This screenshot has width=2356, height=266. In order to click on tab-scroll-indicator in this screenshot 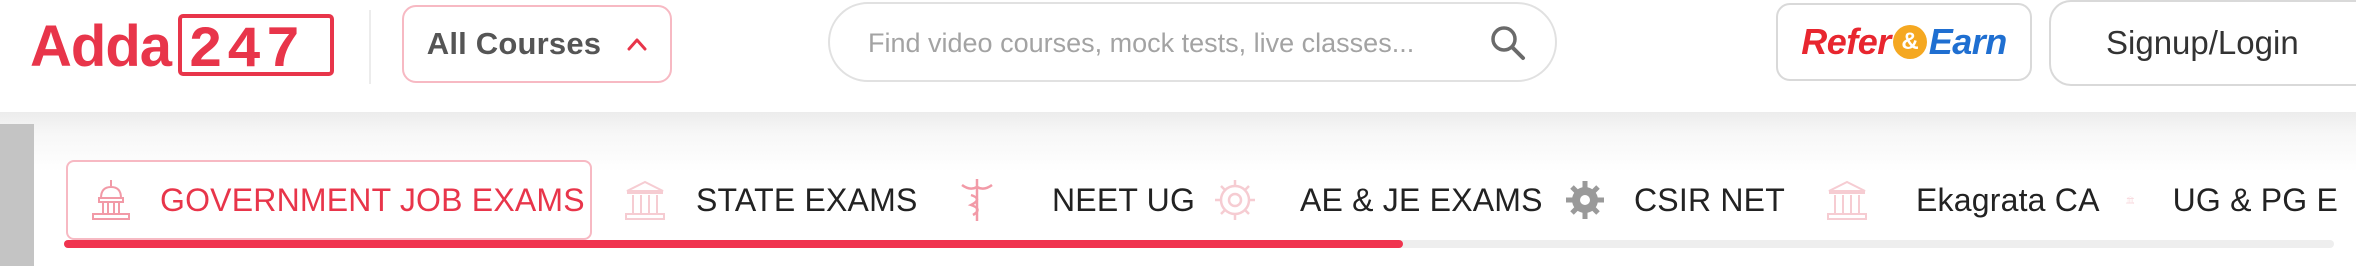, I will do `click(733, 244)`.